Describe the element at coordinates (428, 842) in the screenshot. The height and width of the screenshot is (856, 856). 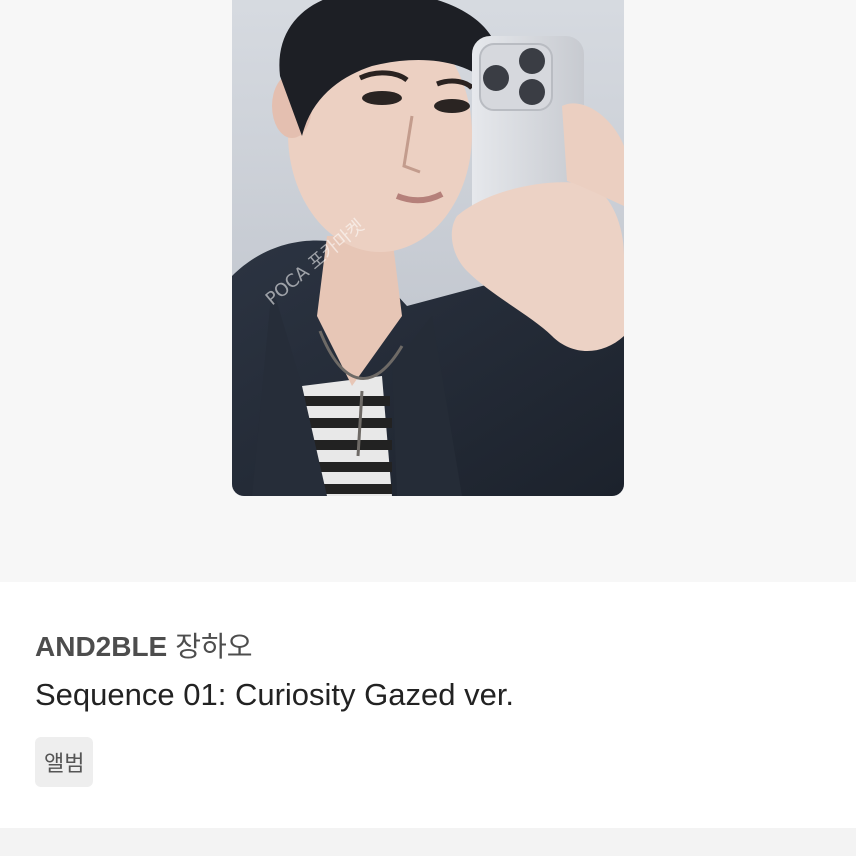
I see `section-divider` at that location.